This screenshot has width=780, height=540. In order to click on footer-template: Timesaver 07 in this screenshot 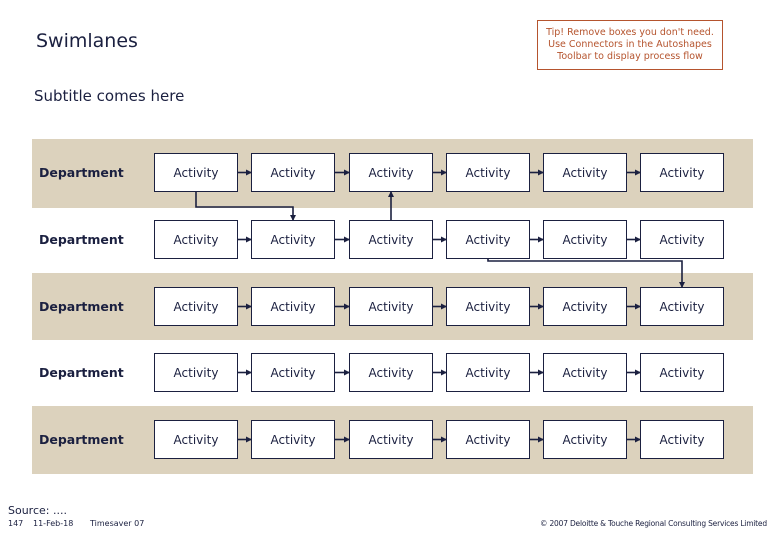, I will do `click(117, 523)`.